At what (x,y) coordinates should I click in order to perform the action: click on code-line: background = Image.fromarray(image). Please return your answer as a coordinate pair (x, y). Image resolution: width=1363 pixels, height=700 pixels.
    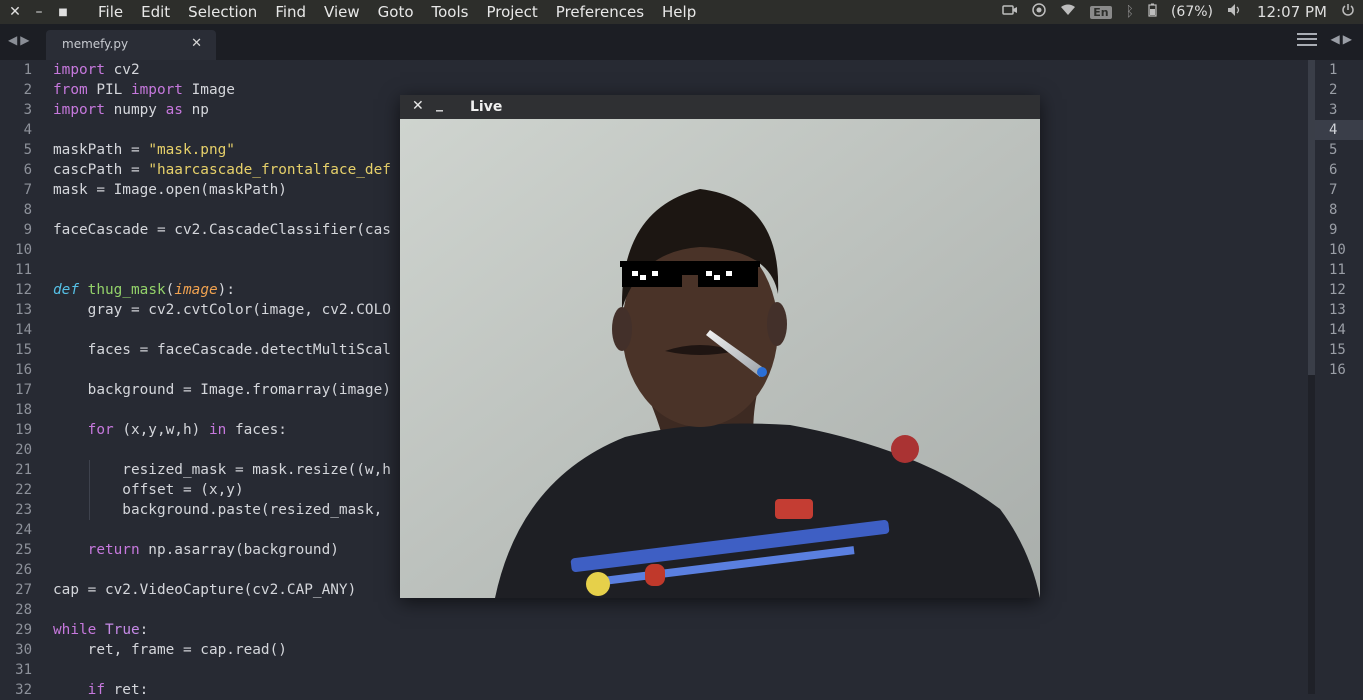
    Looking at the image, I should click on (222, 390).